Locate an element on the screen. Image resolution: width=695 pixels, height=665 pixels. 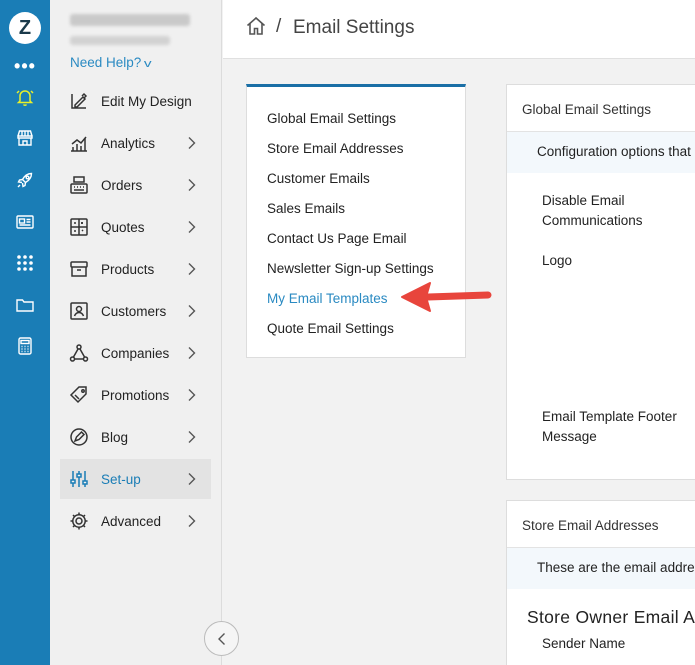
sender-name-label: Sender Name is located at coordinates (584, 643).